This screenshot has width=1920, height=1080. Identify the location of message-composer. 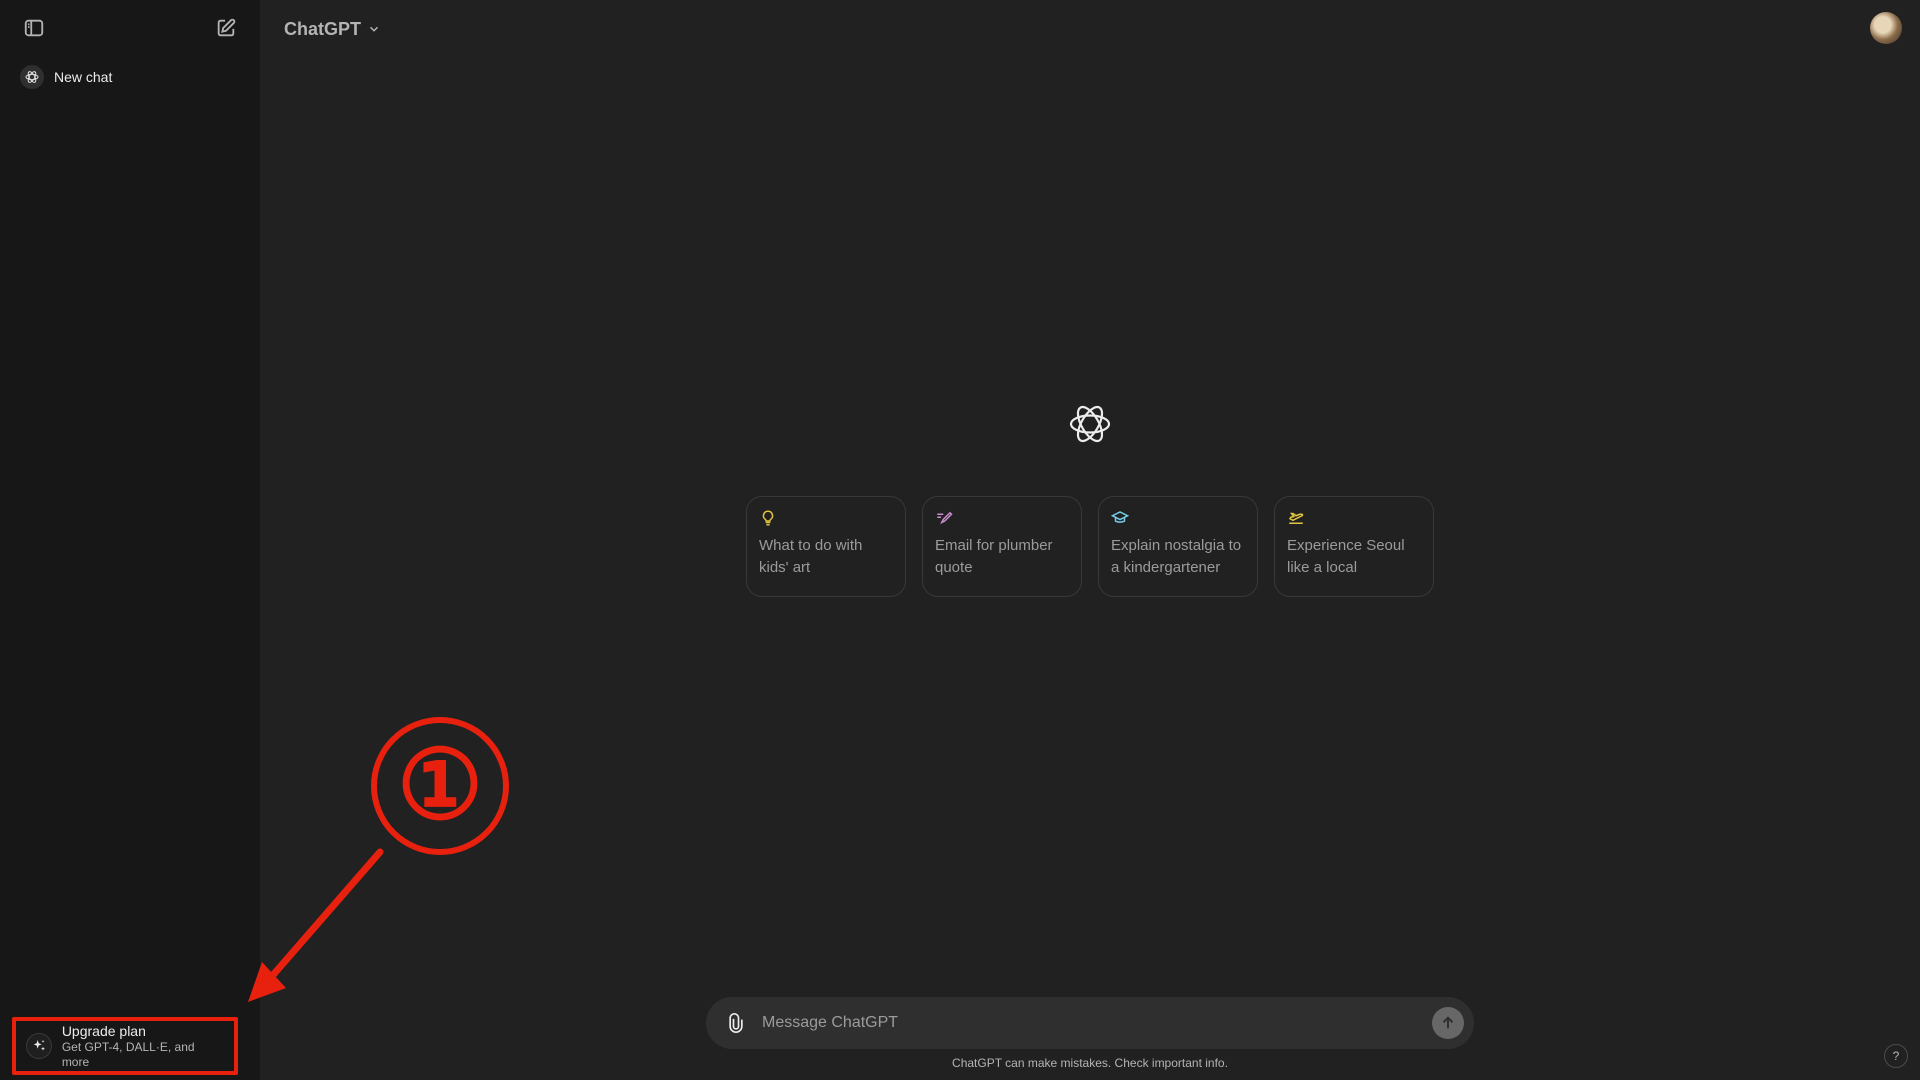
(1090, 1023).